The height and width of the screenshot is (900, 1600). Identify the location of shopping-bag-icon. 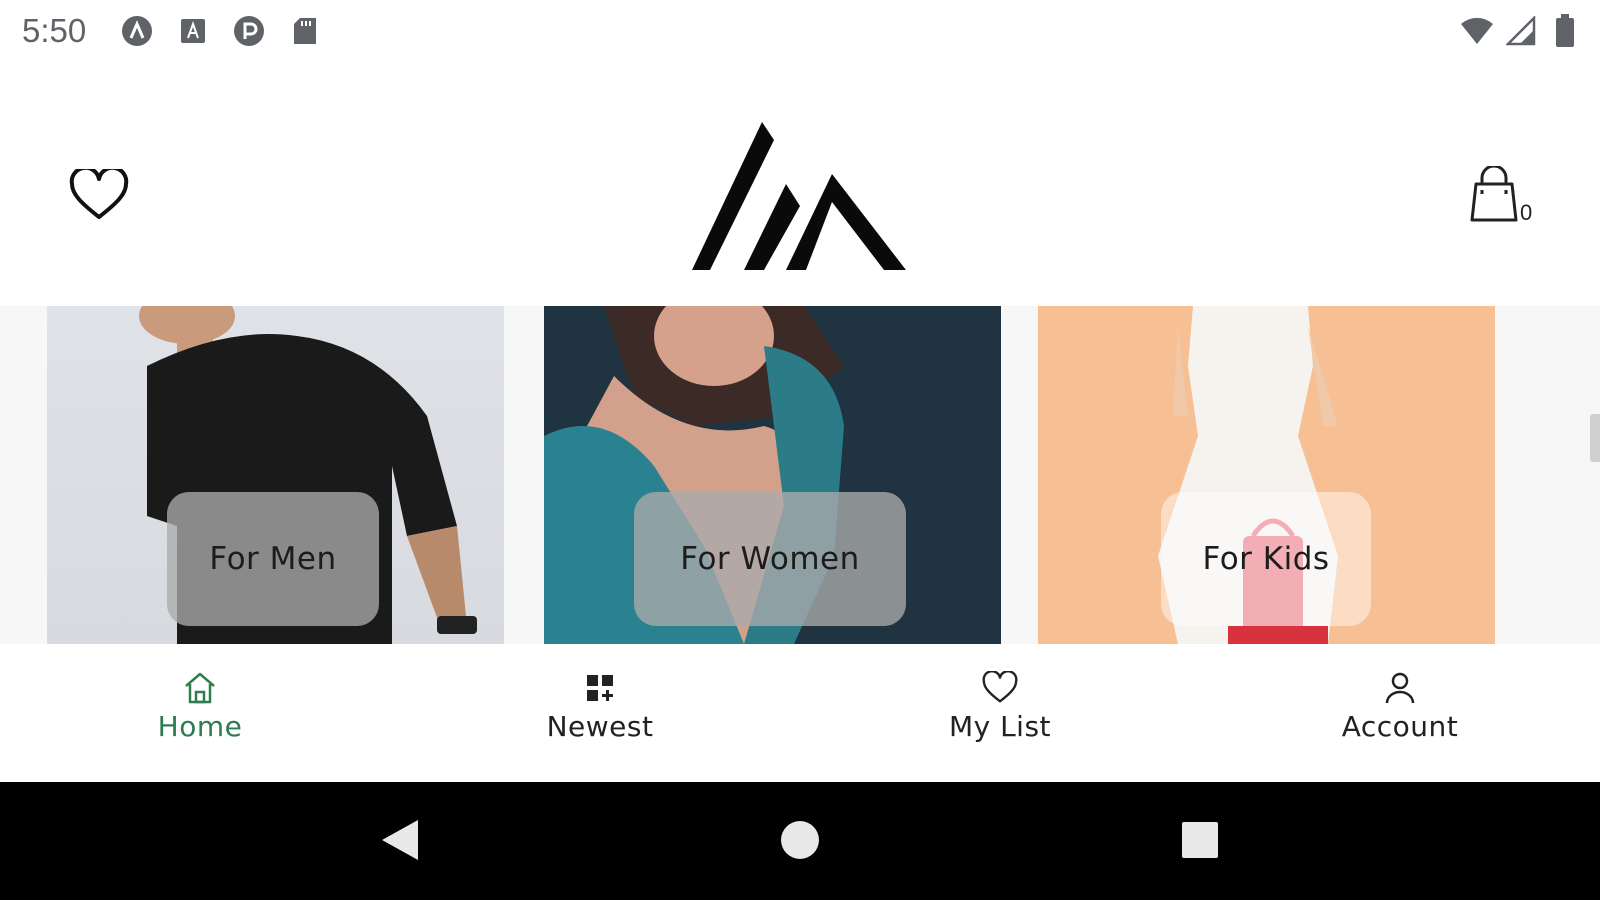
(1494, 193).